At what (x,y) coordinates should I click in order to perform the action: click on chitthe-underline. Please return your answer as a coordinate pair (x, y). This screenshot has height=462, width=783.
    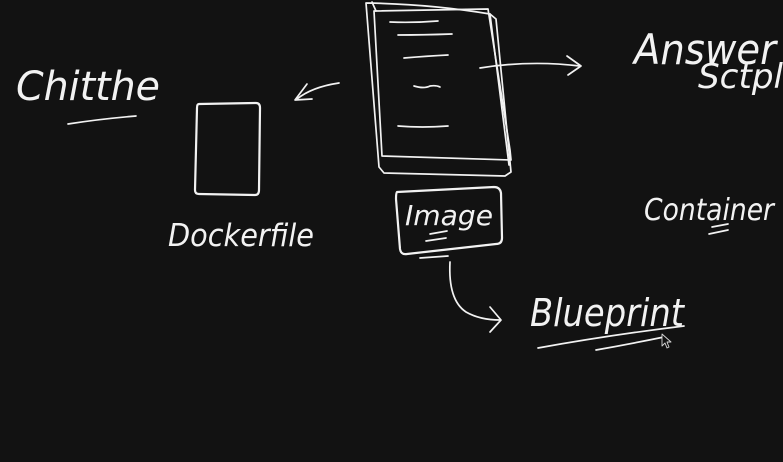
    Looking at the image, I should click on (102, 120).